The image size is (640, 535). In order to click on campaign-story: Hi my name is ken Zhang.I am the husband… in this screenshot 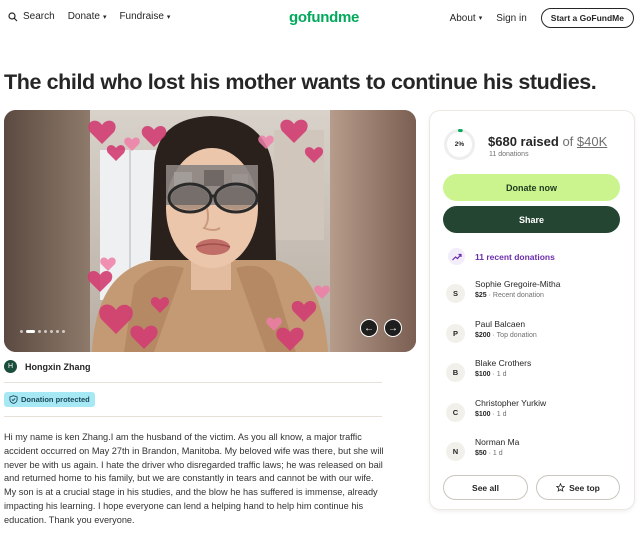, I will do `click(194, 478)`.